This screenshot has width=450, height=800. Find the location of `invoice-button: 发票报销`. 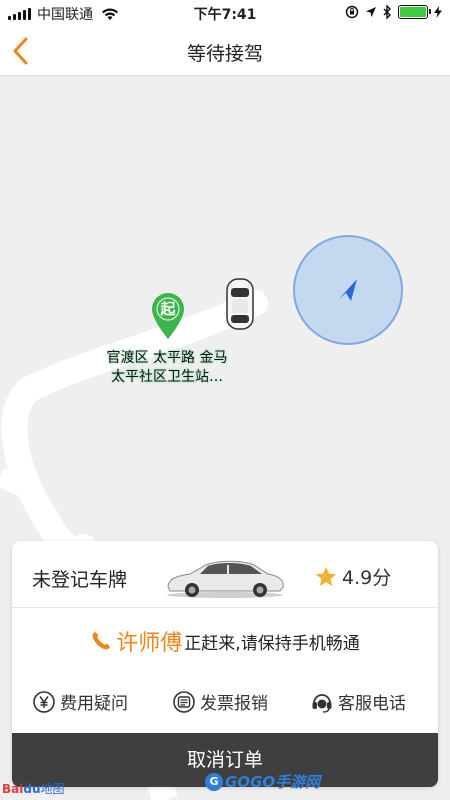

invoice-button: 发票报销 is located at coordinates (220, 701).